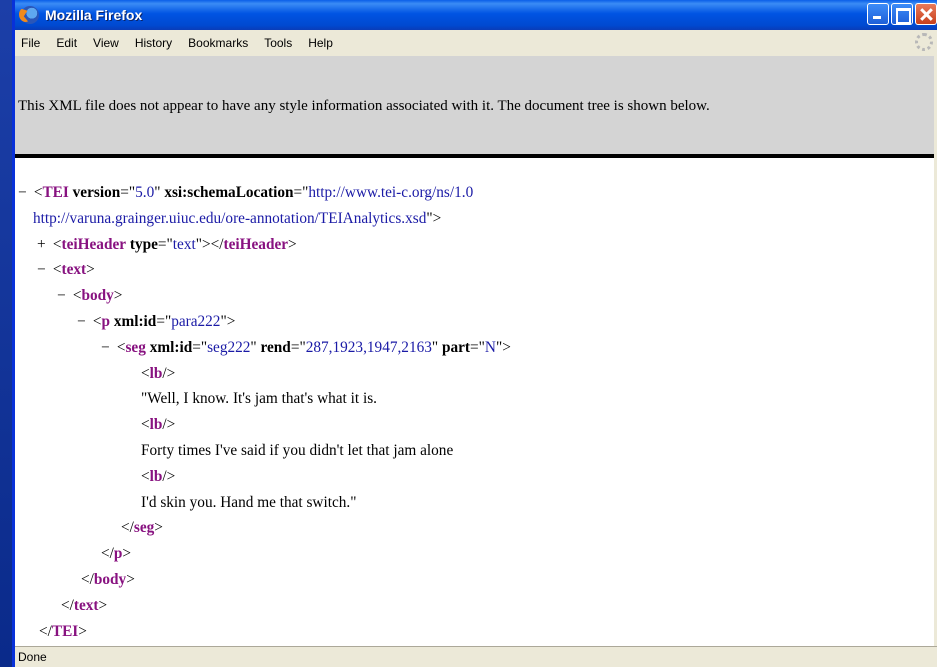  I want to click on tree-line-text: I'd skin you. Hand me that switch.", so click(249, 502).